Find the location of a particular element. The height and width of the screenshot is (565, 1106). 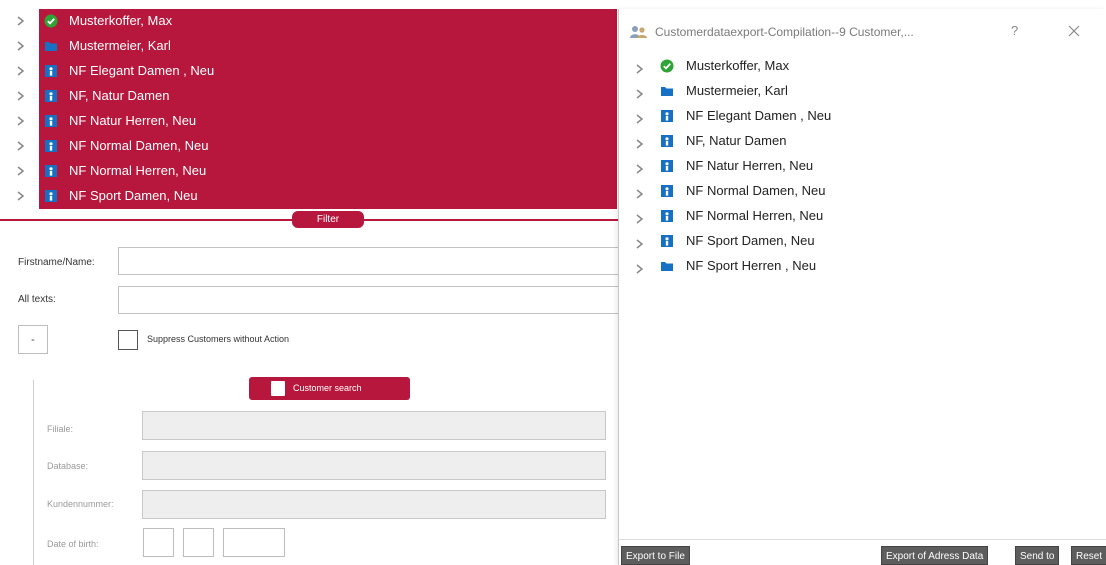

firstname-input is located at coordinates (370, 261).